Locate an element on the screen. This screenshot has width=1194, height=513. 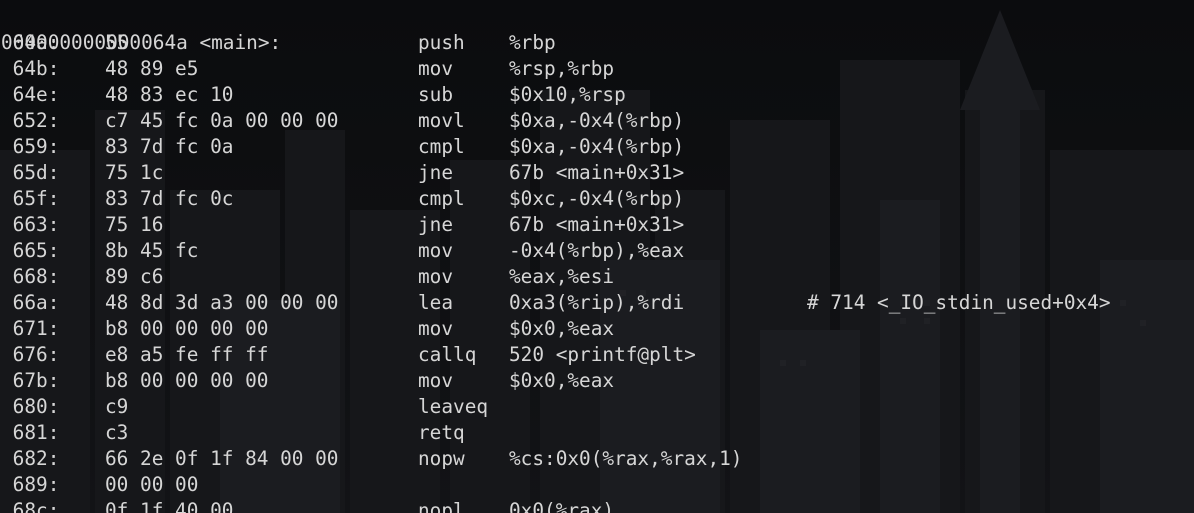
function-header-line: 000000000000064a <main>: is located at coordinates (141, 29).